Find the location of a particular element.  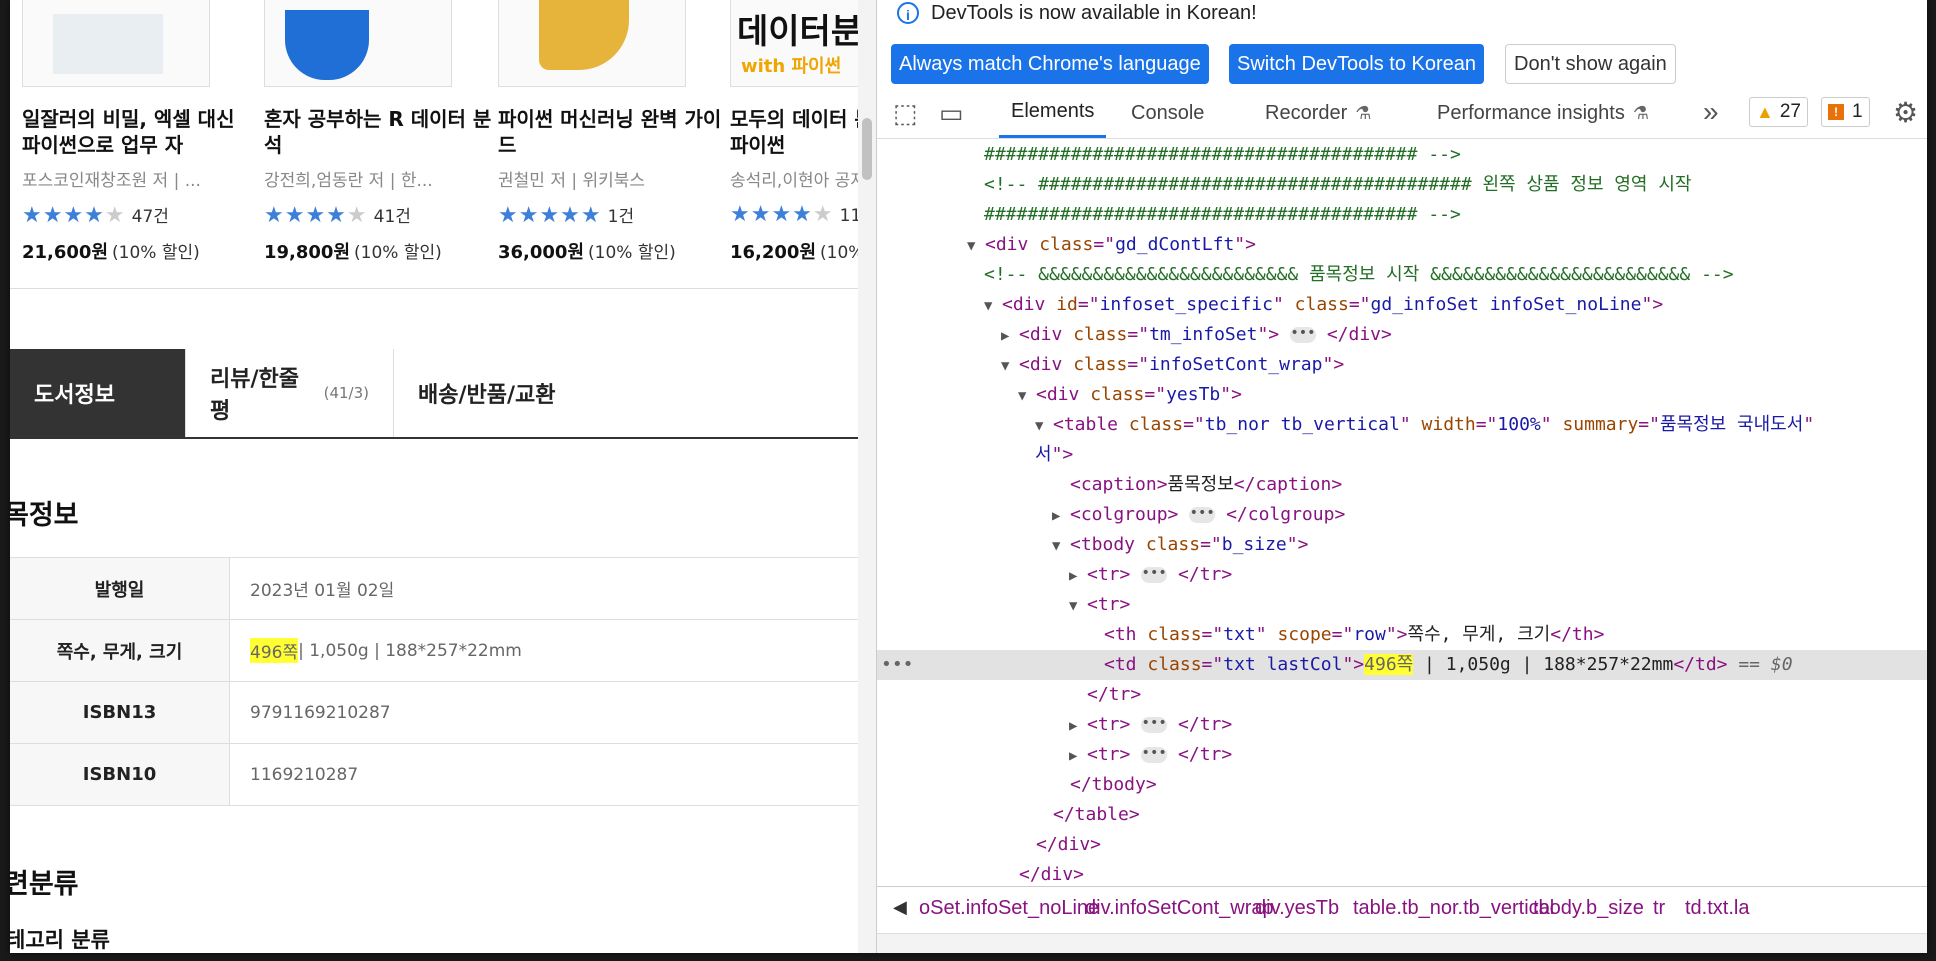

book-cover-image: 데이터분석 with 파이썬 is located at coordinates (794, 43).